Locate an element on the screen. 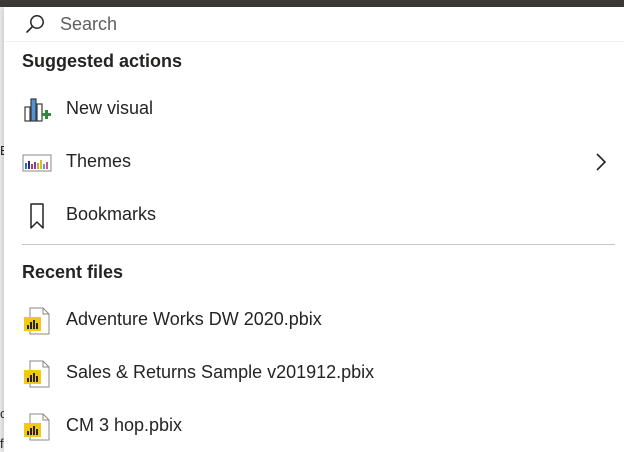 Image resolution: width=624 pixels, height=452 pixels. new-visual-label: New visual is located at coordinates (110, 108).